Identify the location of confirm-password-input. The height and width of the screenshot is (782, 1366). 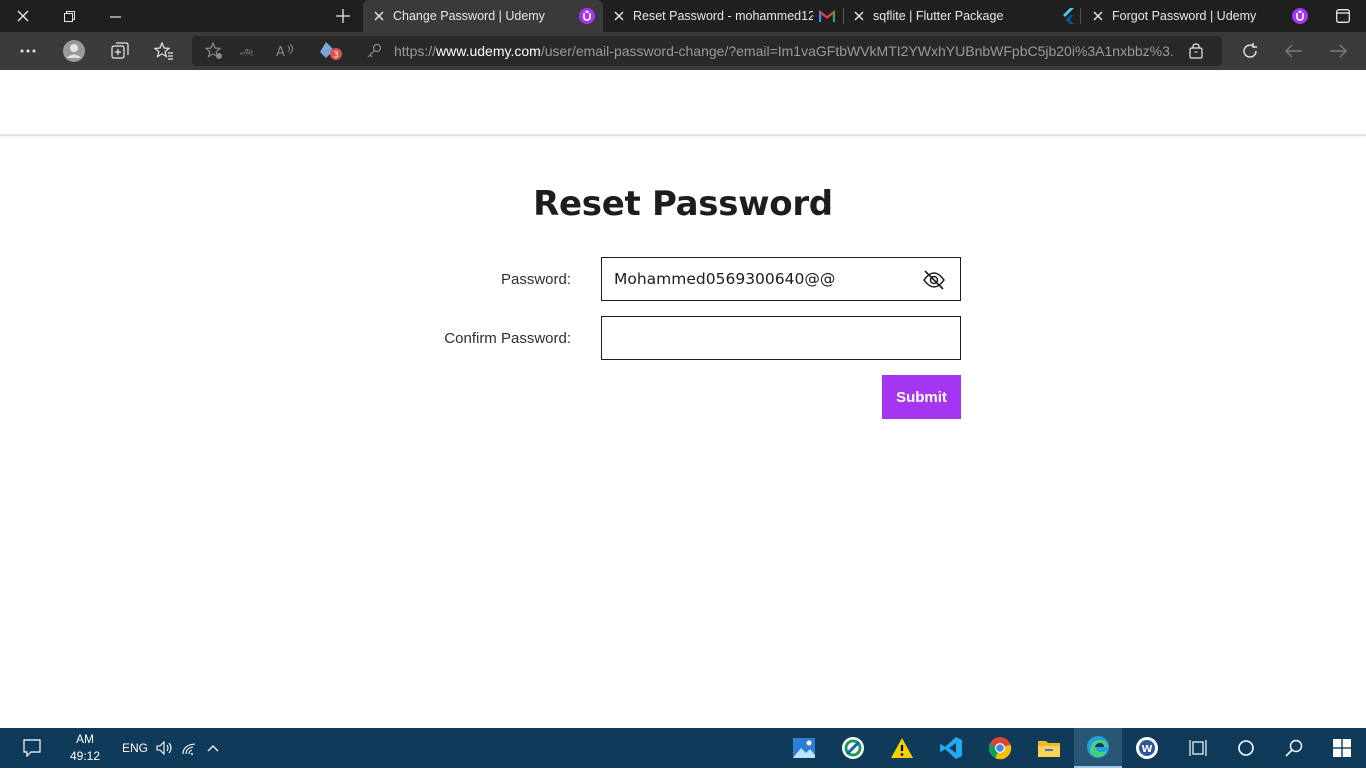
(781, 338).